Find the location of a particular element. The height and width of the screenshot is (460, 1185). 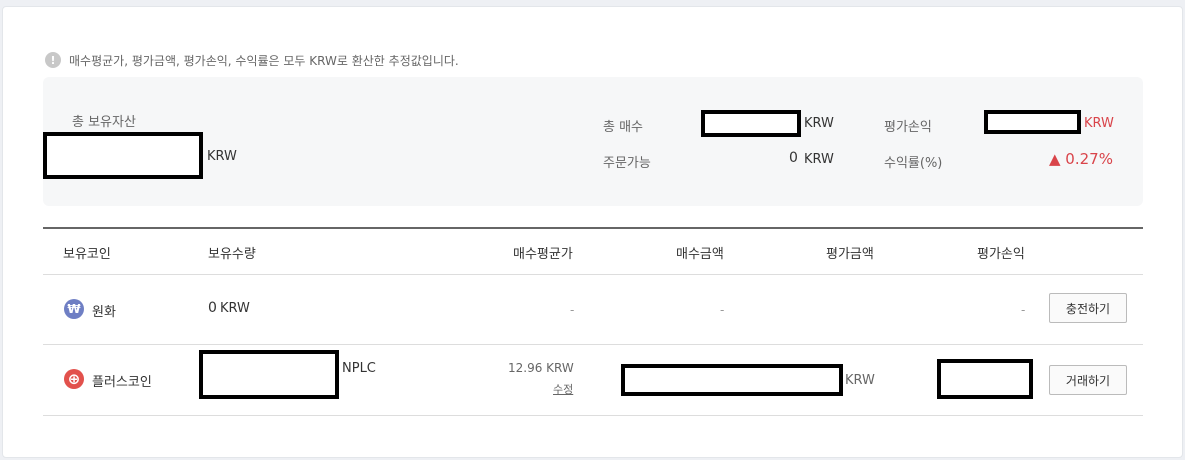

pnl-value: - is located at coordinates (1023, 310).